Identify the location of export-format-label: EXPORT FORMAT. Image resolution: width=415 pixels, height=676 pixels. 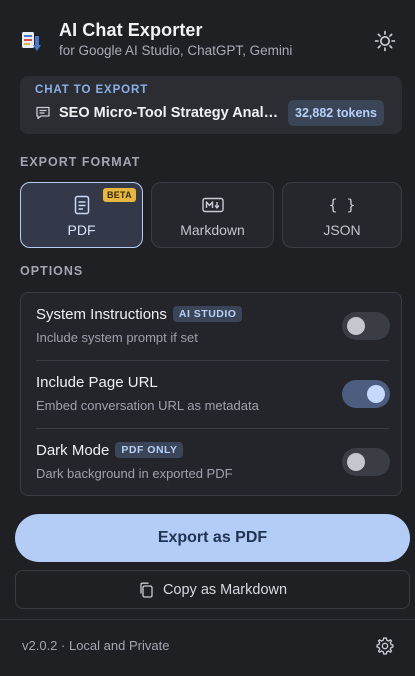
(80, 162).